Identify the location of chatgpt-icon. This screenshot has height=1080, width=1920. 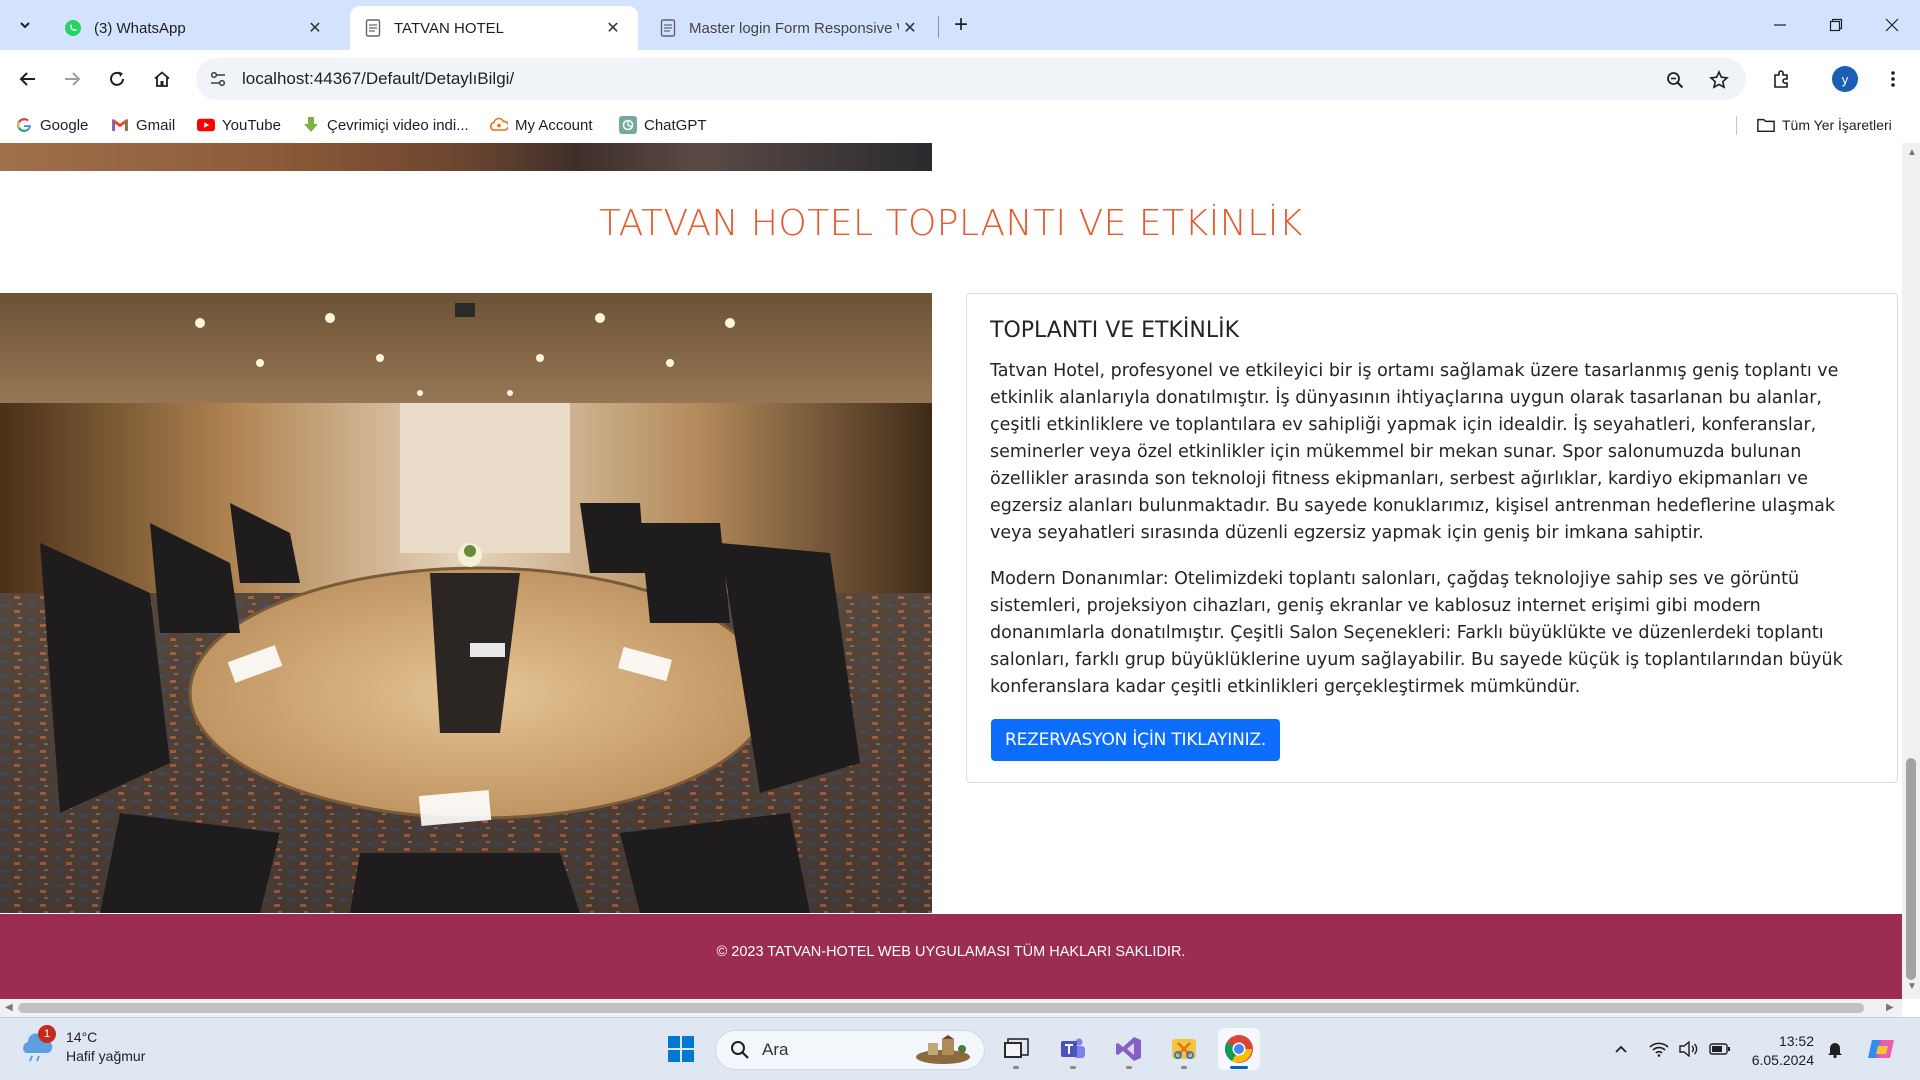
(628, 125).